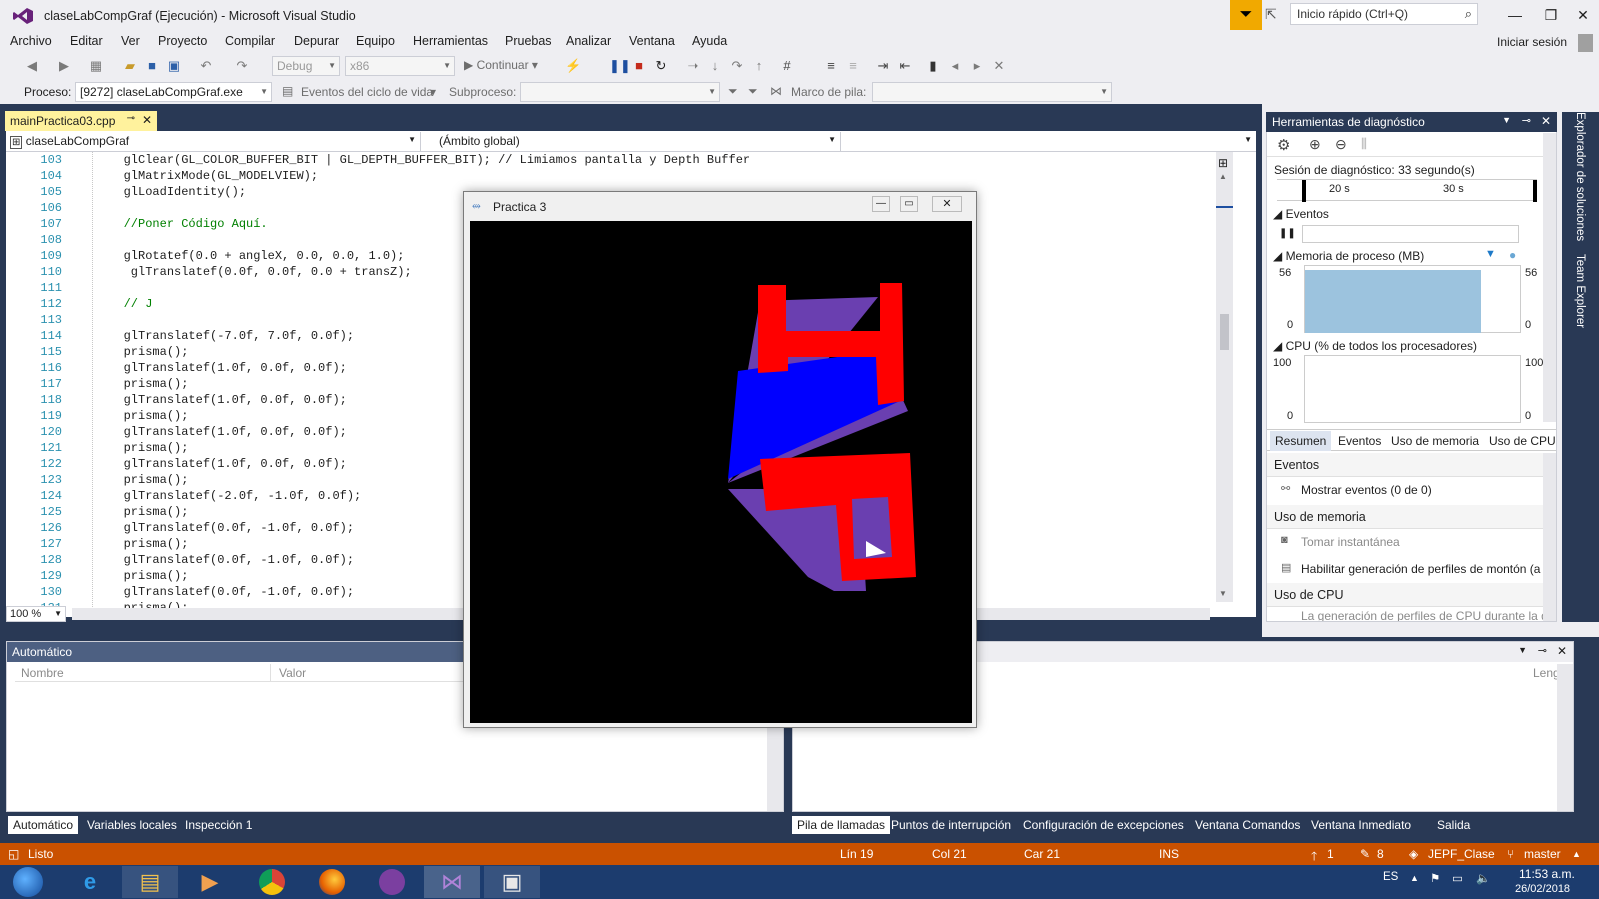 This screenshot has width=1599, height=899. Describe the element at coordinates (715, 66) in the screenshot. I see `step-into-icon: ↓` at that location.